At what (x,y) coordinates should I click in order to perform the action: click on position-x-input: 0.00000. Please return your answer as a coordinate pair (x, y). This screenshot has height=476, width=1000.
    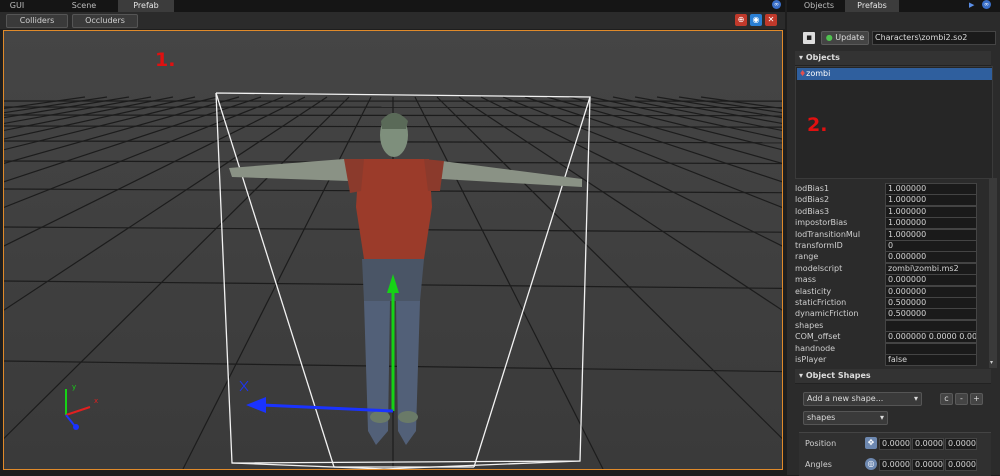
    Looking at the image, I should click on (895, 444).